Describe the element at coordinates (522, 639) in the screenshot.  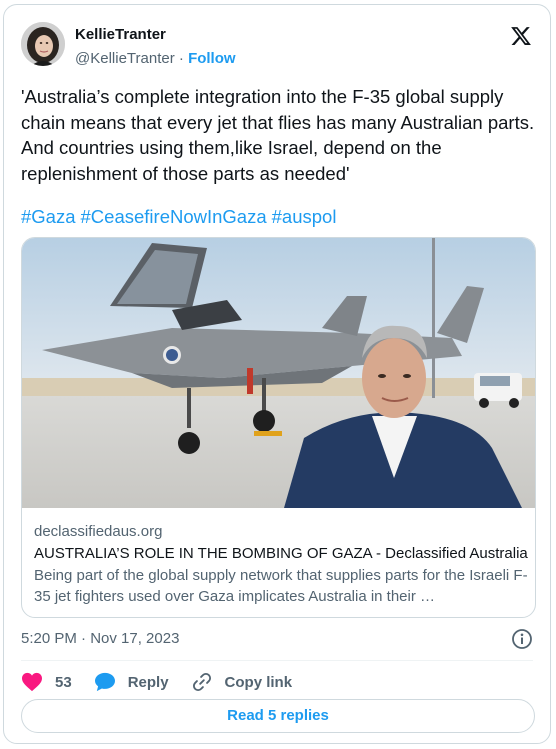
I see `info-icon` at that location.